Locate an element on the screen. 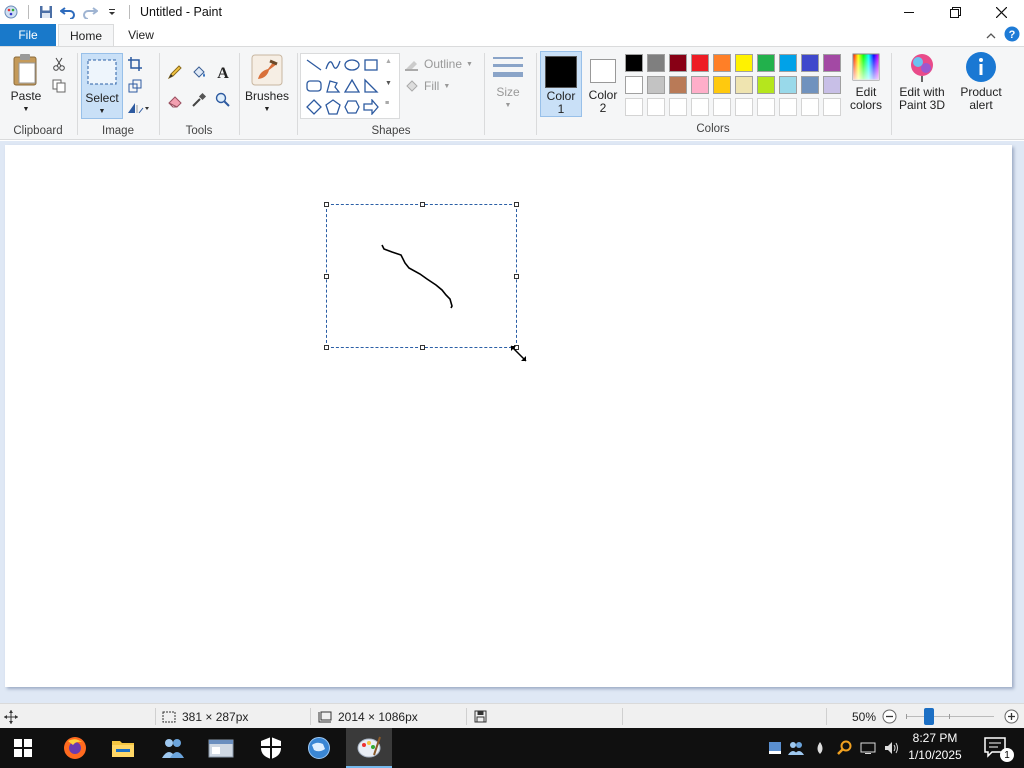  restore-button is located at coordinates (955, 12).